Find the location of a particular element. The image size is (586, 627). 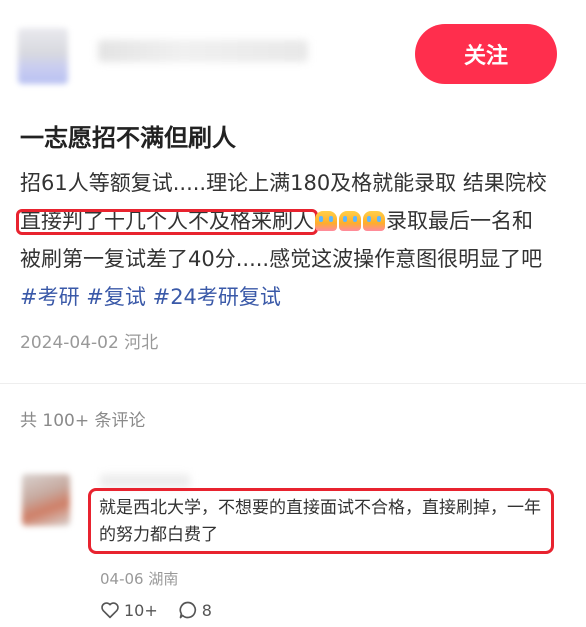

author-avatar is located at coordinates (43, 56).